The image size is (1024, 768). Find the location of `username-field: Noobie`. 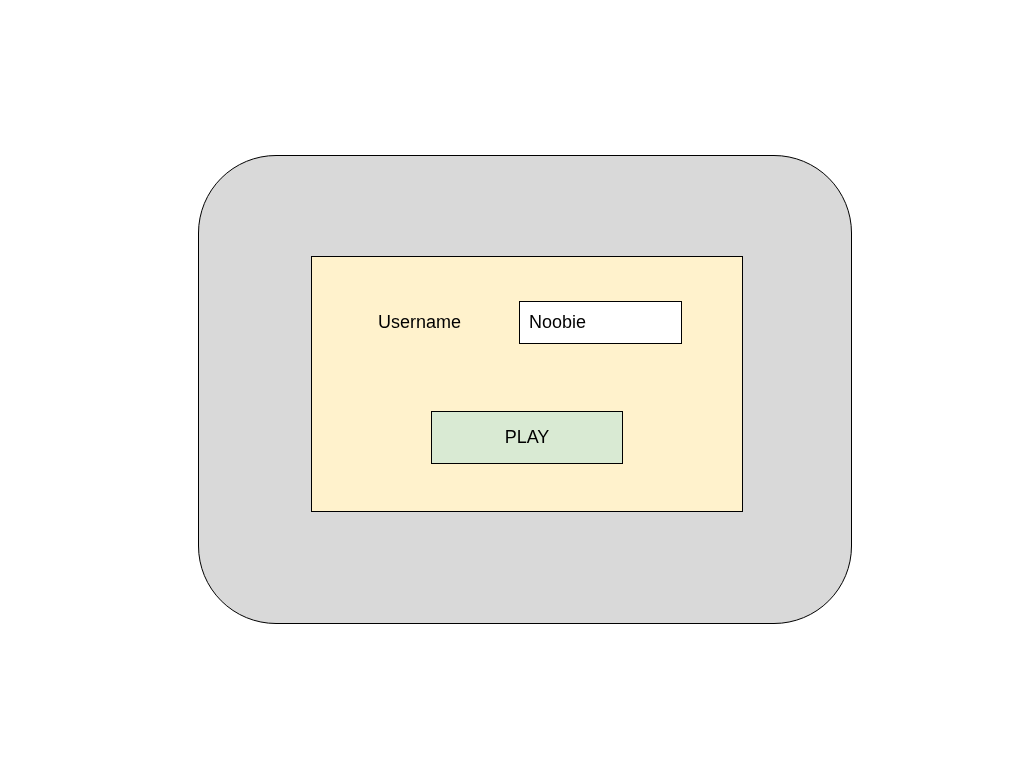

username-field: Noobie is located at coordinates (600, 322).